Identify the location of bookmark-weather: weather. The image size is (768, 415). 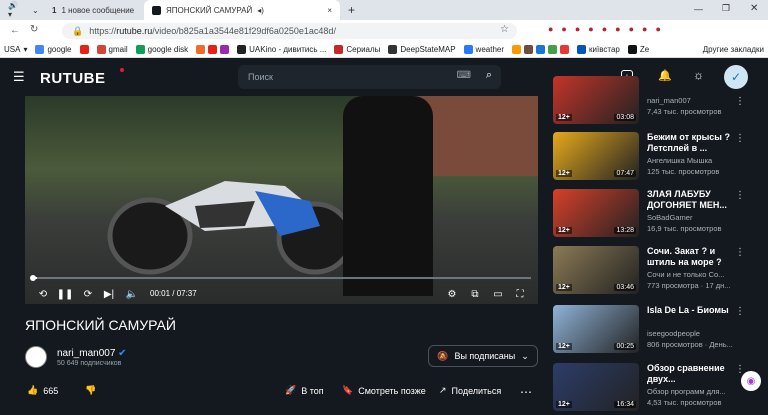
(484, 49).